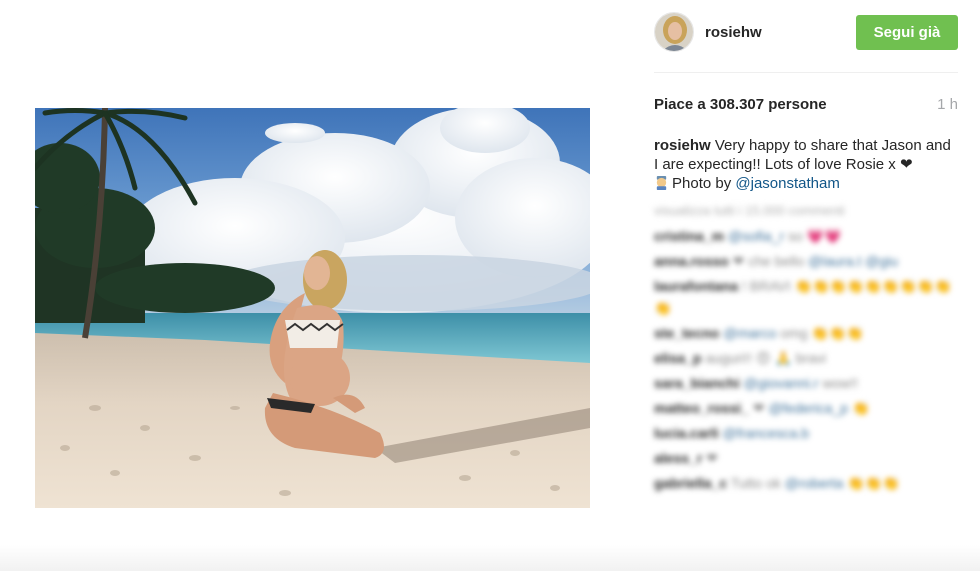 The height and width of the screenshot is (571, 980). Describe the element at coordinates (781, 383) in the screenshot. I see `comment-mention: @giovanni.r` at that location.